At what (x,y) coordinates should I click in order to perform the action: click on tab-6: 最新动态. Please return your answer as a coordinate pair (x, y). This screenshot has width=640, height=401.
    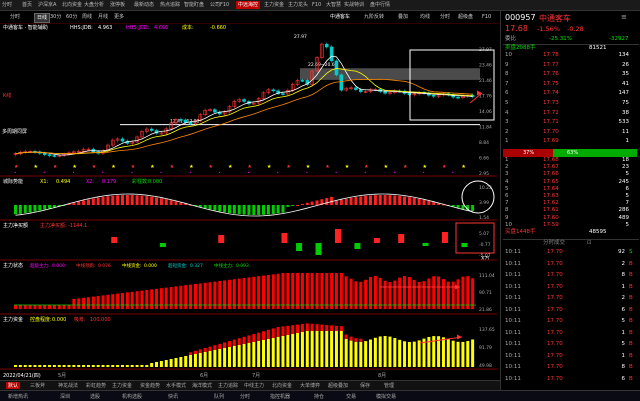
    Looking at the image, I should click on (144, 5).